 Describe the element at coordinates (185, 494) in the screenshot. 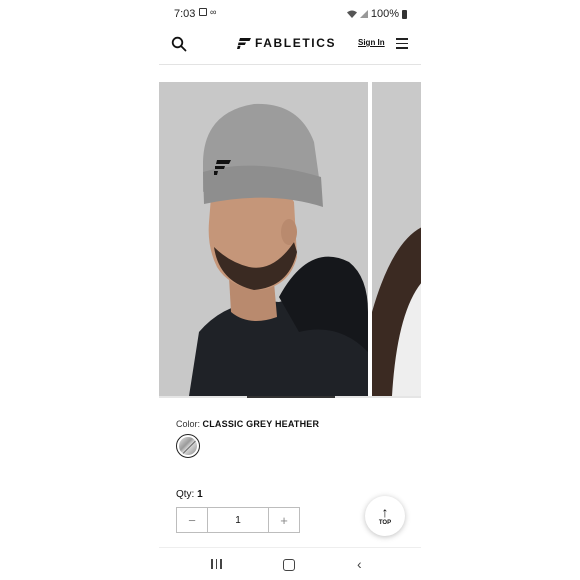

I see `qty-label: Qty:` at that location.